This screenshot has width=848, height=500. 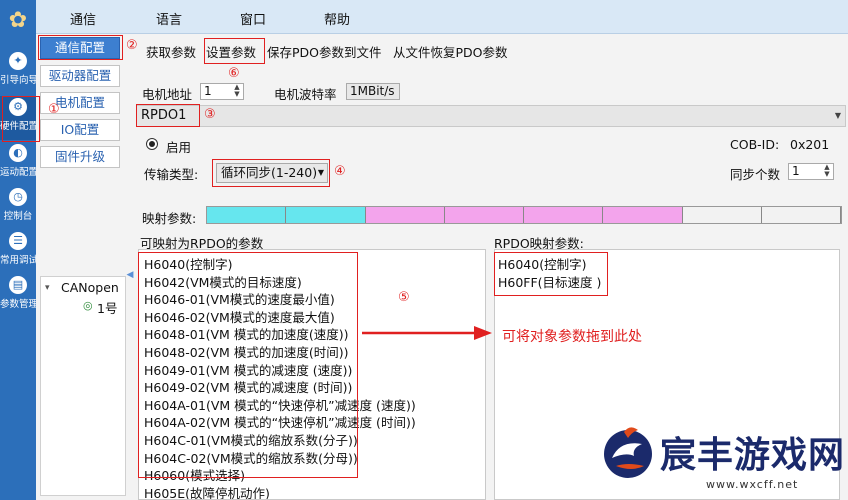 What do you see at coordinates (18, 197) in the screenshot?
I see `gauge-icon: ◷` at bounding box center [18, 197].